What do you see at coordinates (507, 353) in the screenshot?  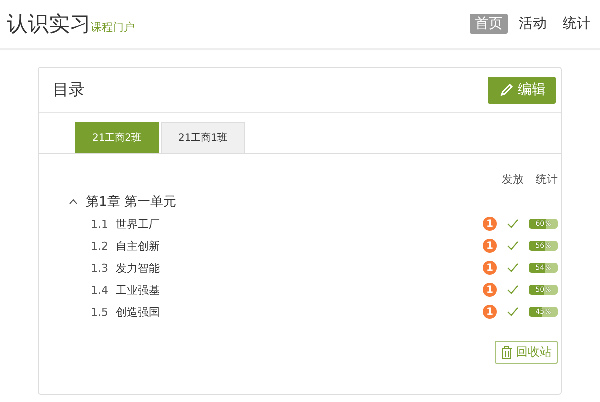 I see `trash-icon` at bounding box center [507, 353].